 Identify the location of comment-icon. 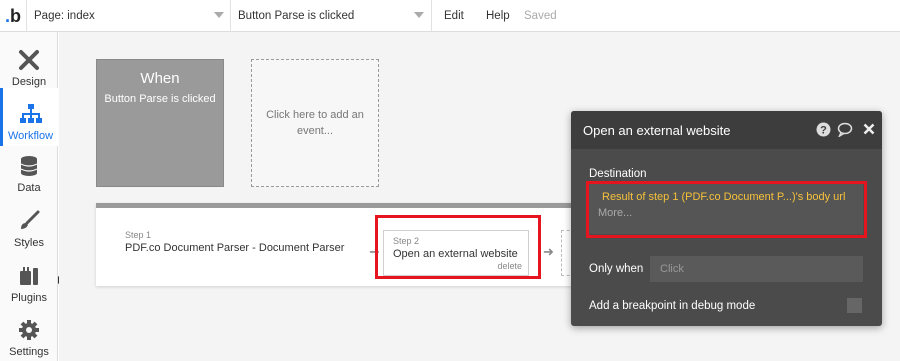
(845, 129).